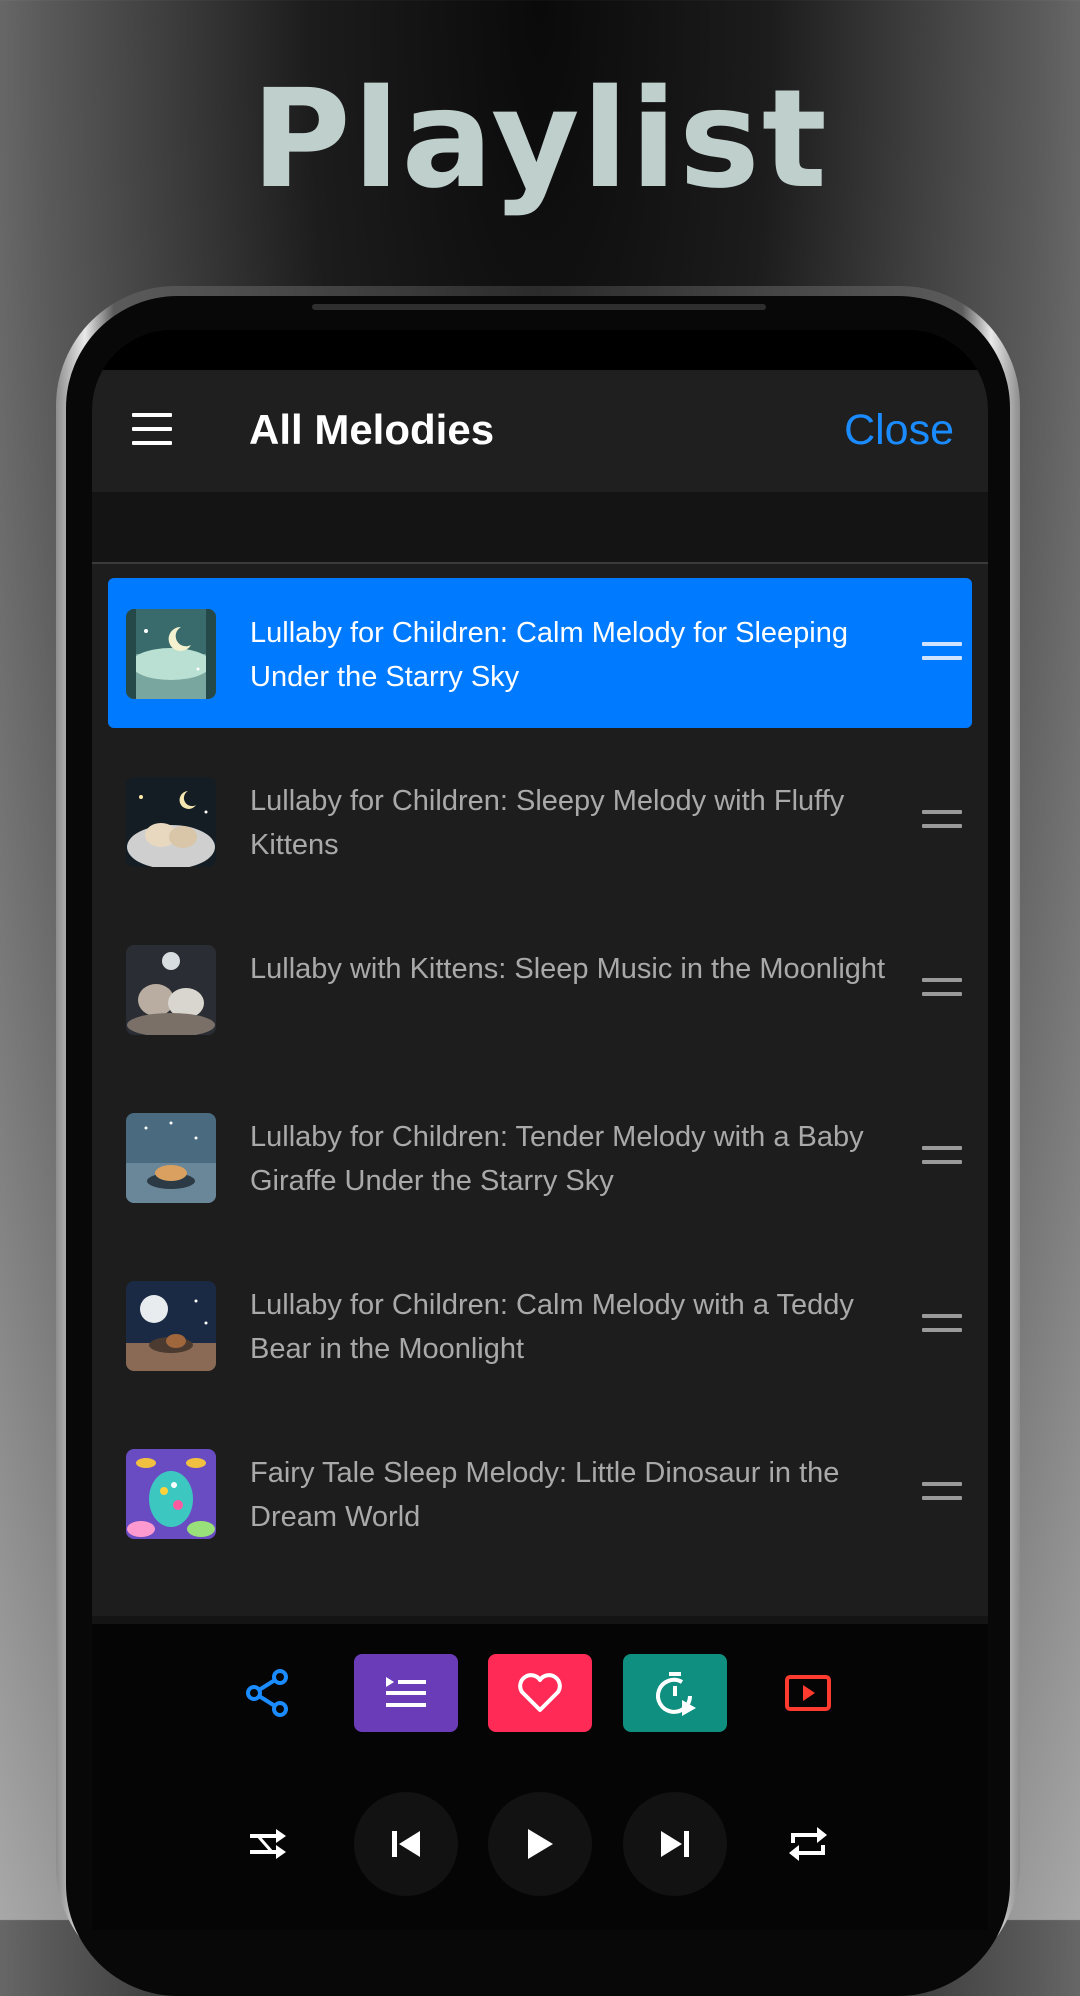 The image size is (1080, 1996). What do you see at coordinates (539, 307) in the screenshot?
I see `phone-speaker` at bounding box center [539, 307].